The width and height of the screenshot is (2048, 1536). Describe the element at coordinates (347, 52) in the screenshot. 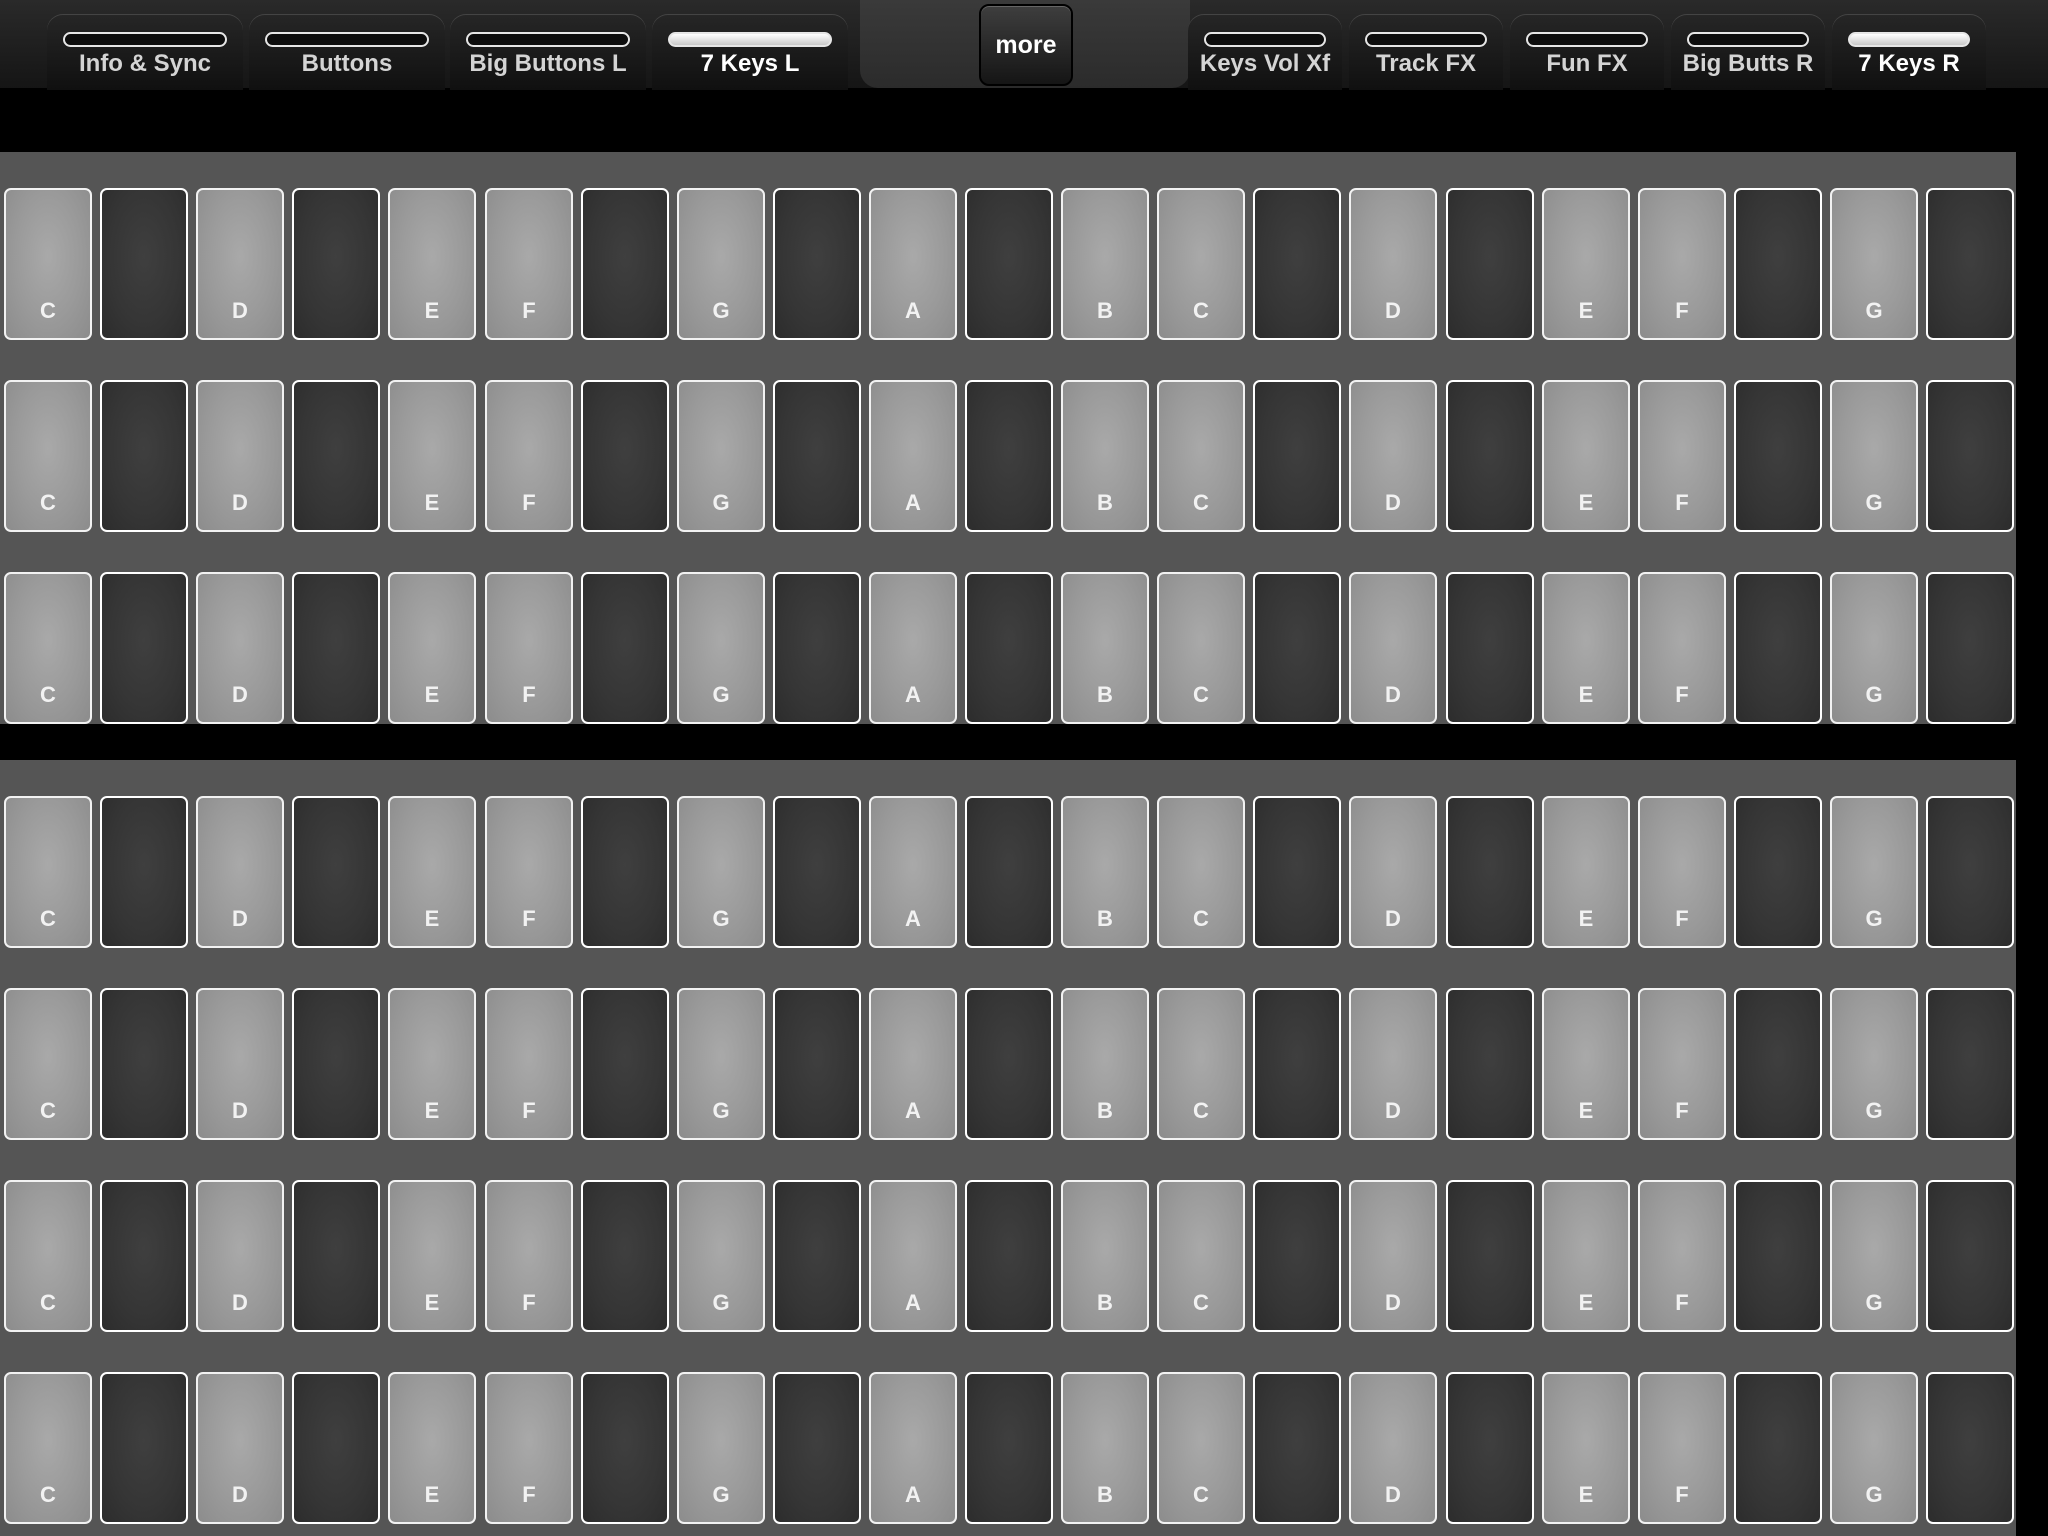

I see `tab-buttons: Buttons` at that location.